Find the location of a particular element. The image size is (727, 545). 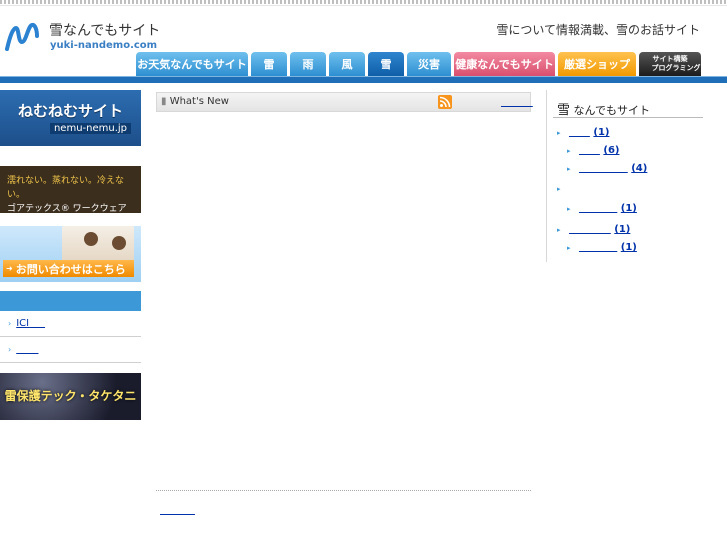

sidebar-link-ici-extra is located at coordinates (37, 323).